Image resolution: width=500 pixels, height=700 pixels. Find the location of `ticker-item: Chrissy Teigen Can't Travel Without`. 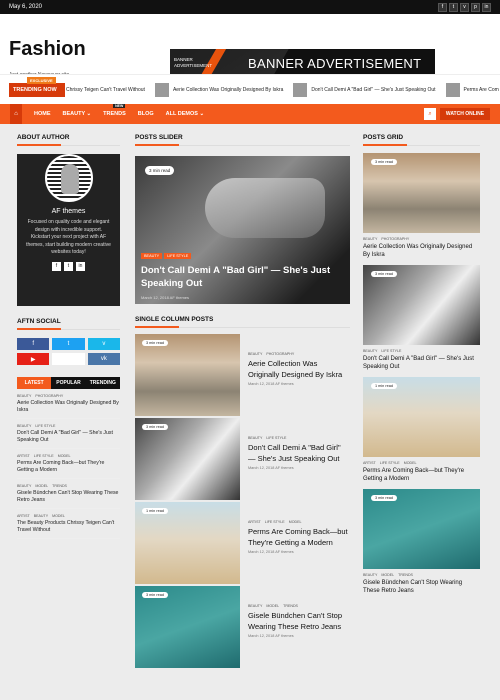

ticker-item: Chrissy Teigen Can't Travel Without is located at coordinates (105, 90).